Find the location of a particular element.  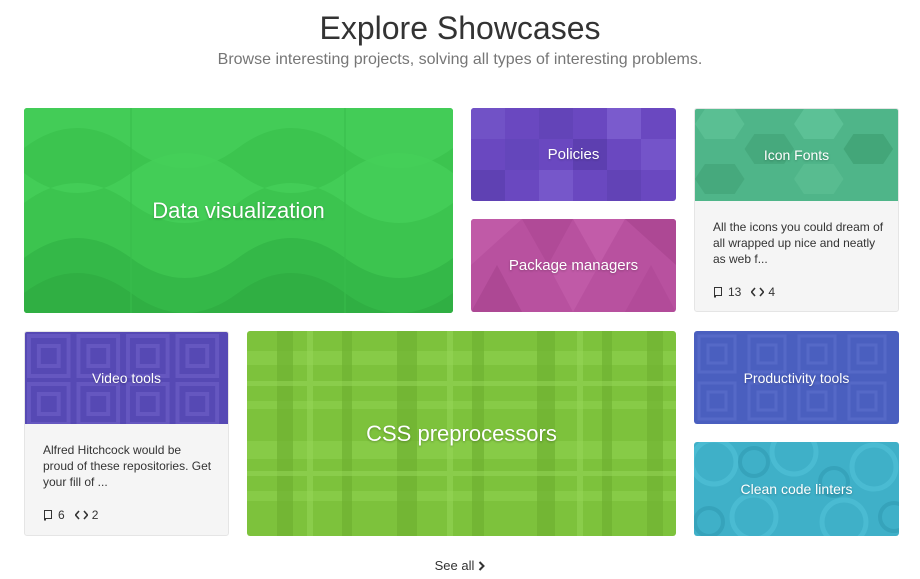

showcase-title: Data visualization is located at coordinates (238, 210).